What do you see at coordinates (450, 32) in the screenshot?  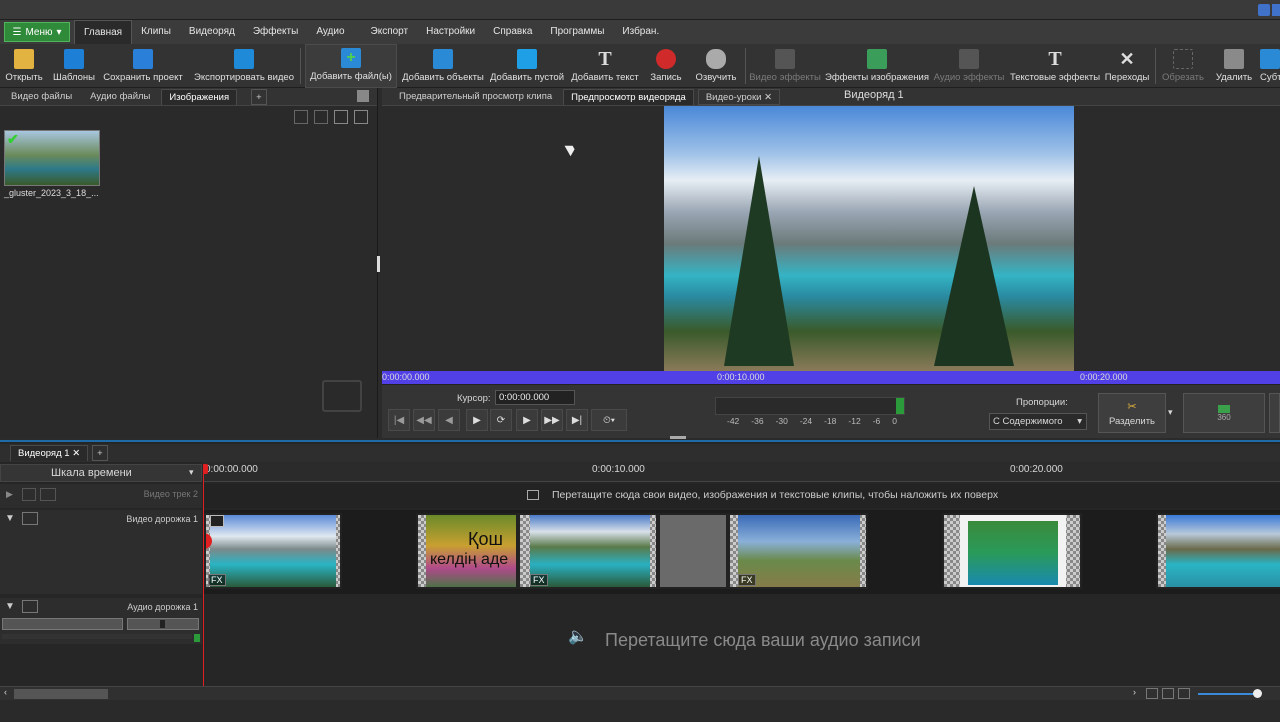 I see `menu-settings: Настройки` at bounding box center [450, 32].